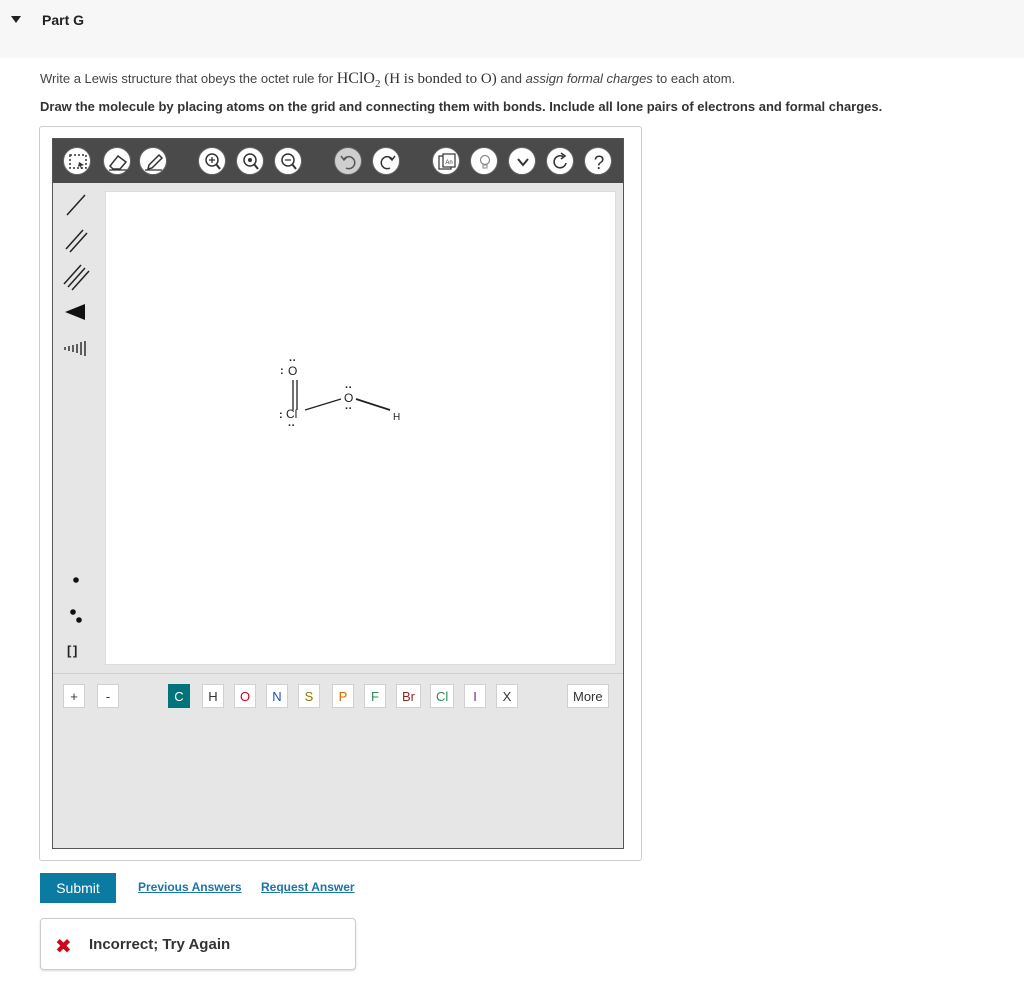 The width and height of the screenshot is (1024, 985). Describe the element at coordinates (282, 371) in the screenshot. I see `lone-pair-o-top-left: :` at that location.